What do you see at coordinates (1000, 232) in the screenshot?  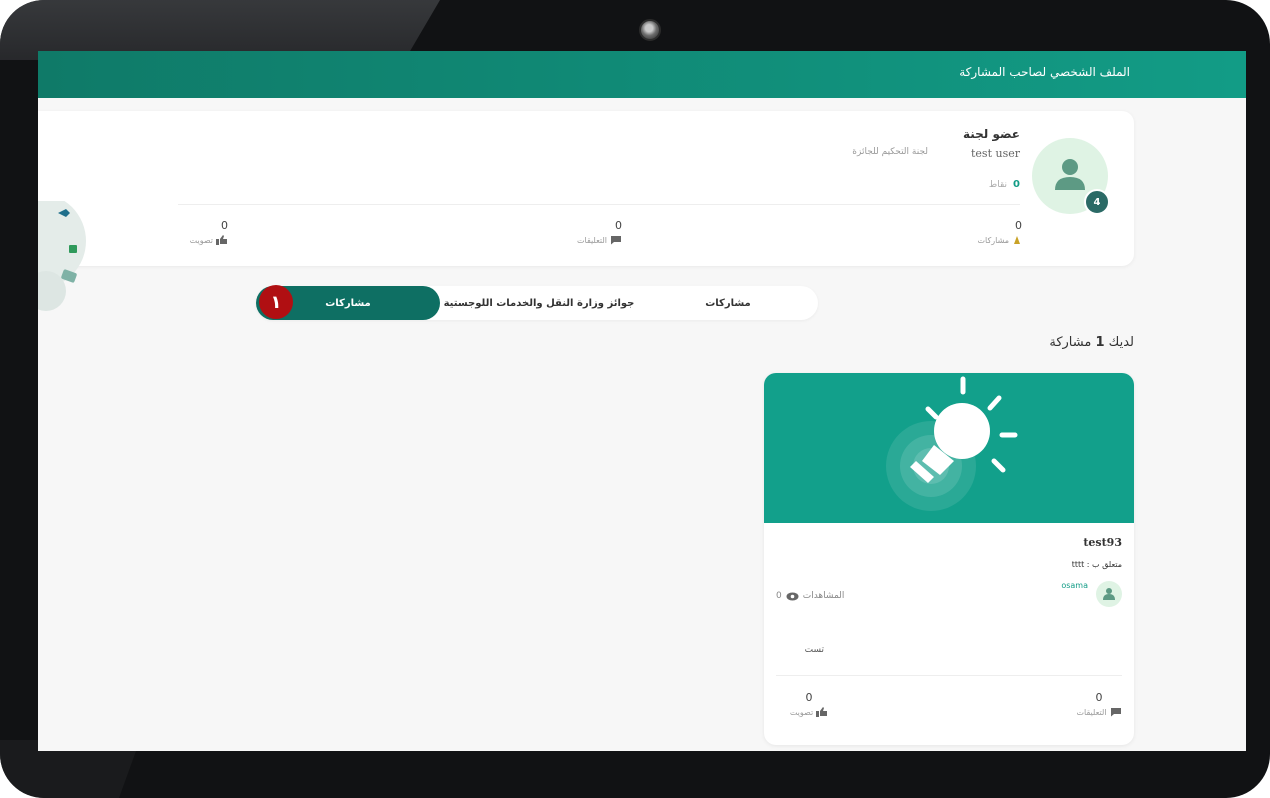 I see `stat-posts: 0 مشاركات` at bounding box center [1000, 232].